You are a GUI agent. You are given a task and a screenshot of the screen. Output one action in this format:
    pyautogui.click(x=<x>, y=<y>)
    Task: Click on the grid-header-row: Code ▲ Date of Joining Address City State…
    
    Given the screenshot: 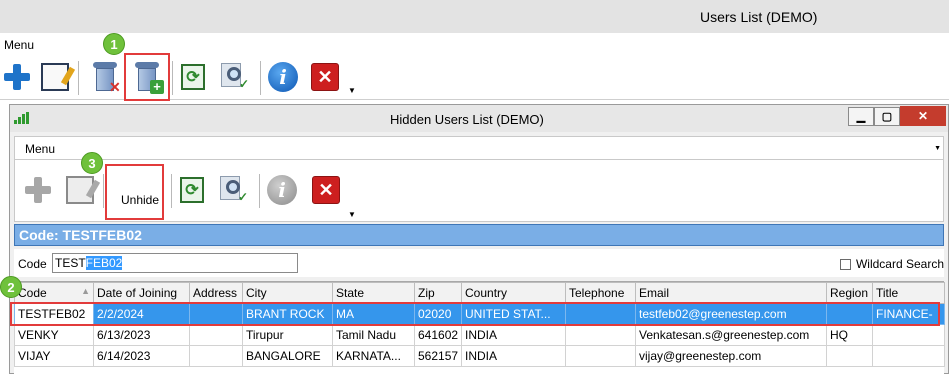 What is the action you would take?
    pyautogui.click(x=479, y=293)
    